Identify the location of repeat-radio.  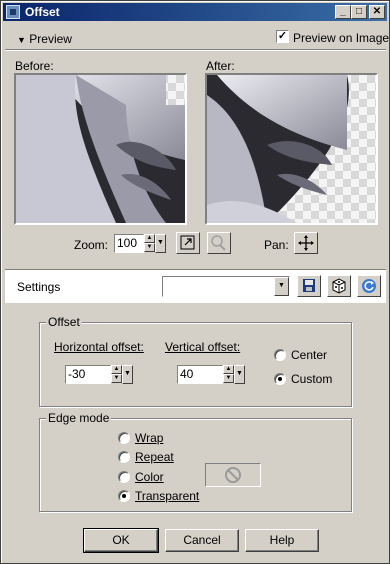
(124, 457).